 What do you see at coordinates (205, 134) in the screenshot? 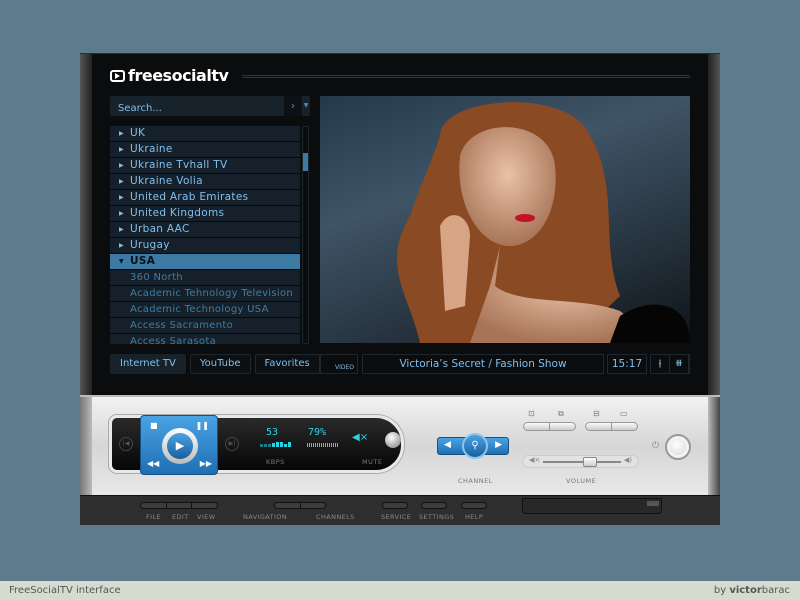
I see `channel-group-item: ▶ UK` at bounding box center [205, 134].